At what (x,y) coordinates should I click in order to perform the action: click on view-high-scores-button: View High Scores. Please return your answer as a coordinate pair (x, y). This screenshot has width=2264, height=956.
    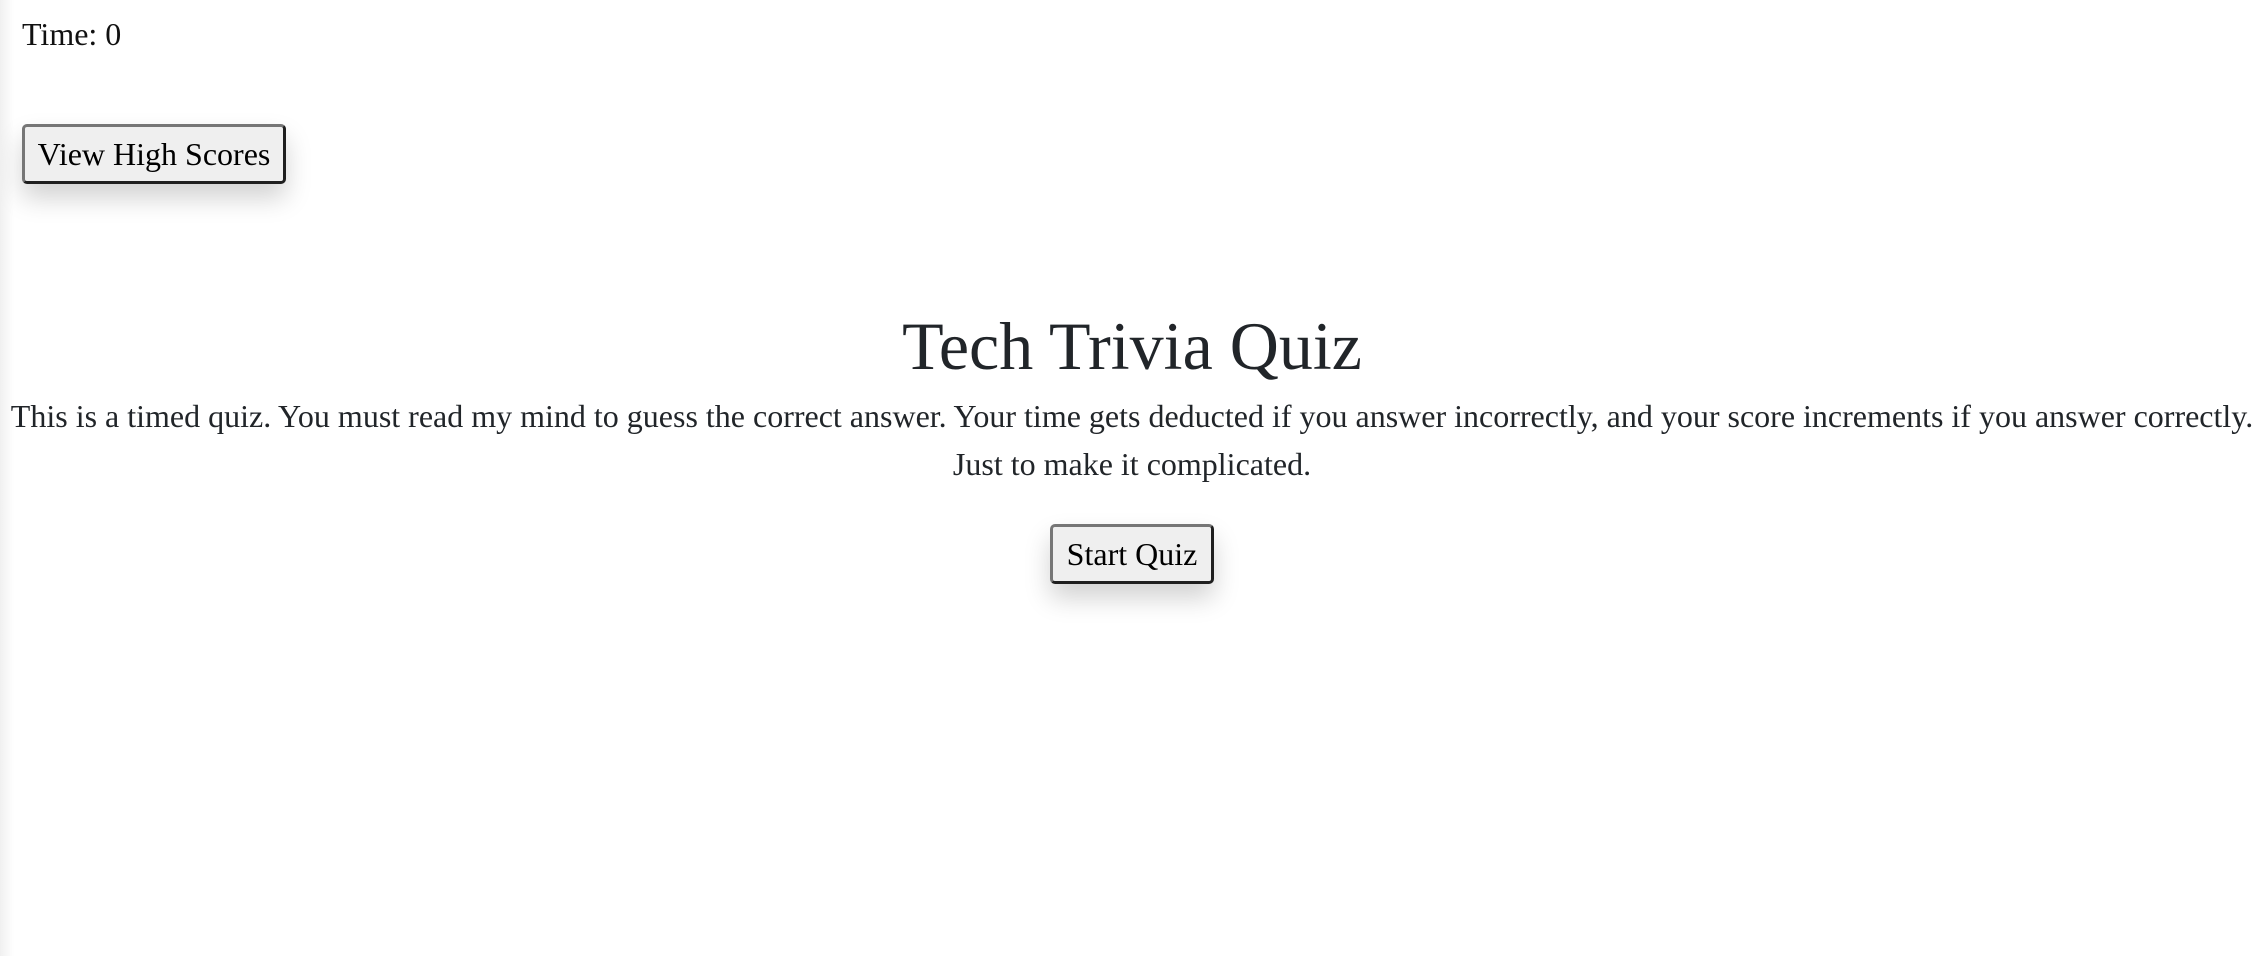
    Looking at the image, I should click on (154, 154).